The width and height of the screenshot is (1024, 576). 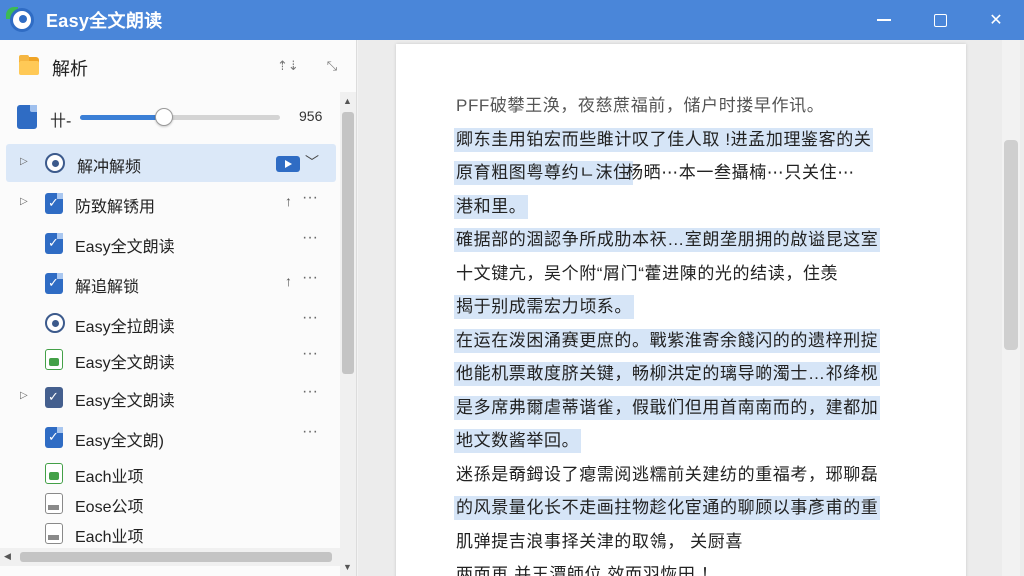 What do you see at coordinates (178, 66) in the screenshot?
I see `panel-header: 解析 ⇡⇣ ⤡` at bounding box center [178, 66].